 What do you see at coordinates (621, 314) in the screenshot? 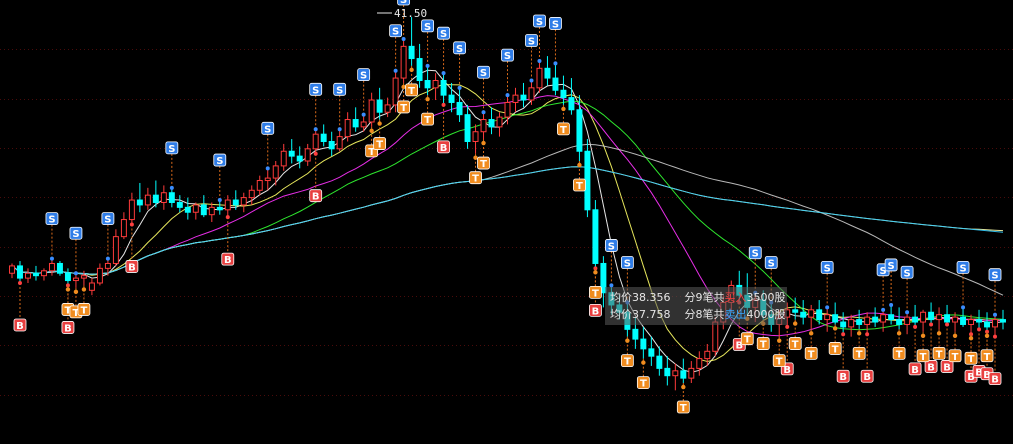
I see `sell-avg-label: 均价` at bounding box center [621, 314].